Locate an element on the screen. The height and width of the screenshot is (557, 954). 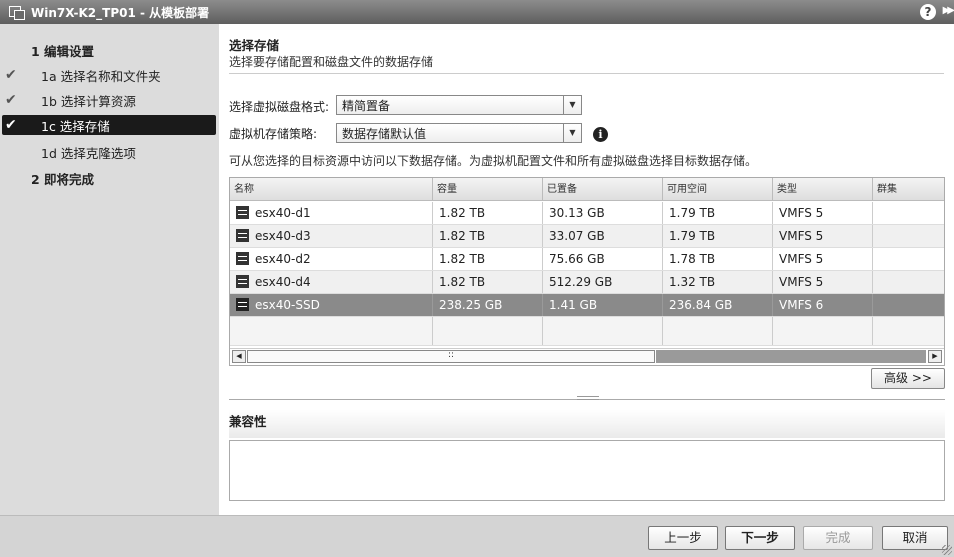
info-icon: i is located at coordinates (600, 134).